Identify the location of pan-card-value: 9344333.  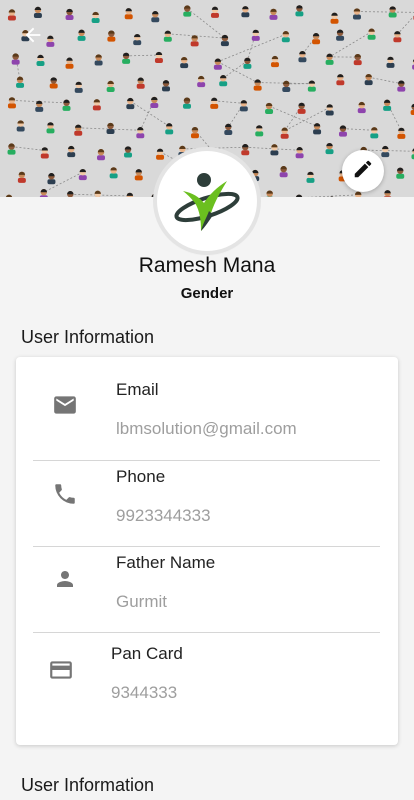
(144, 692).